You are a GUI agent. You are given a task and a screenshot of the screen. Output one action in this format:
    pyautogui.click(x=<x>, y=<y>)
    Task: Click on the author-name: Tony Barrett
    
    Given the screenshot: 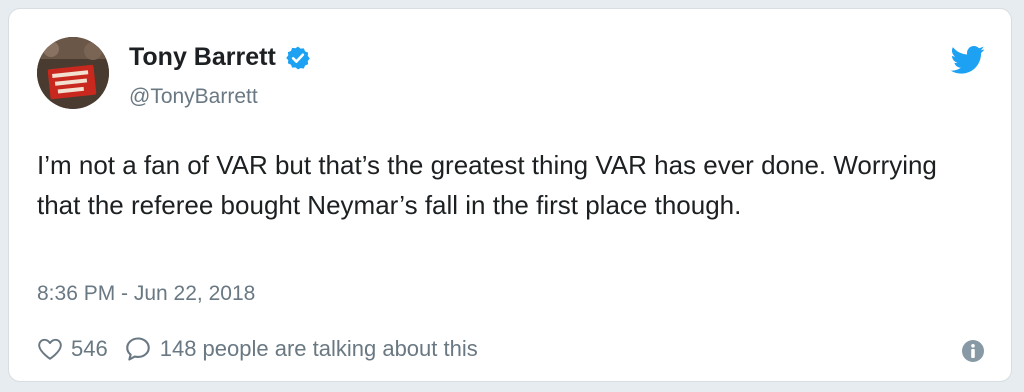 What is the action you would take?
    pyautogui.click(x=220, y=57)
    